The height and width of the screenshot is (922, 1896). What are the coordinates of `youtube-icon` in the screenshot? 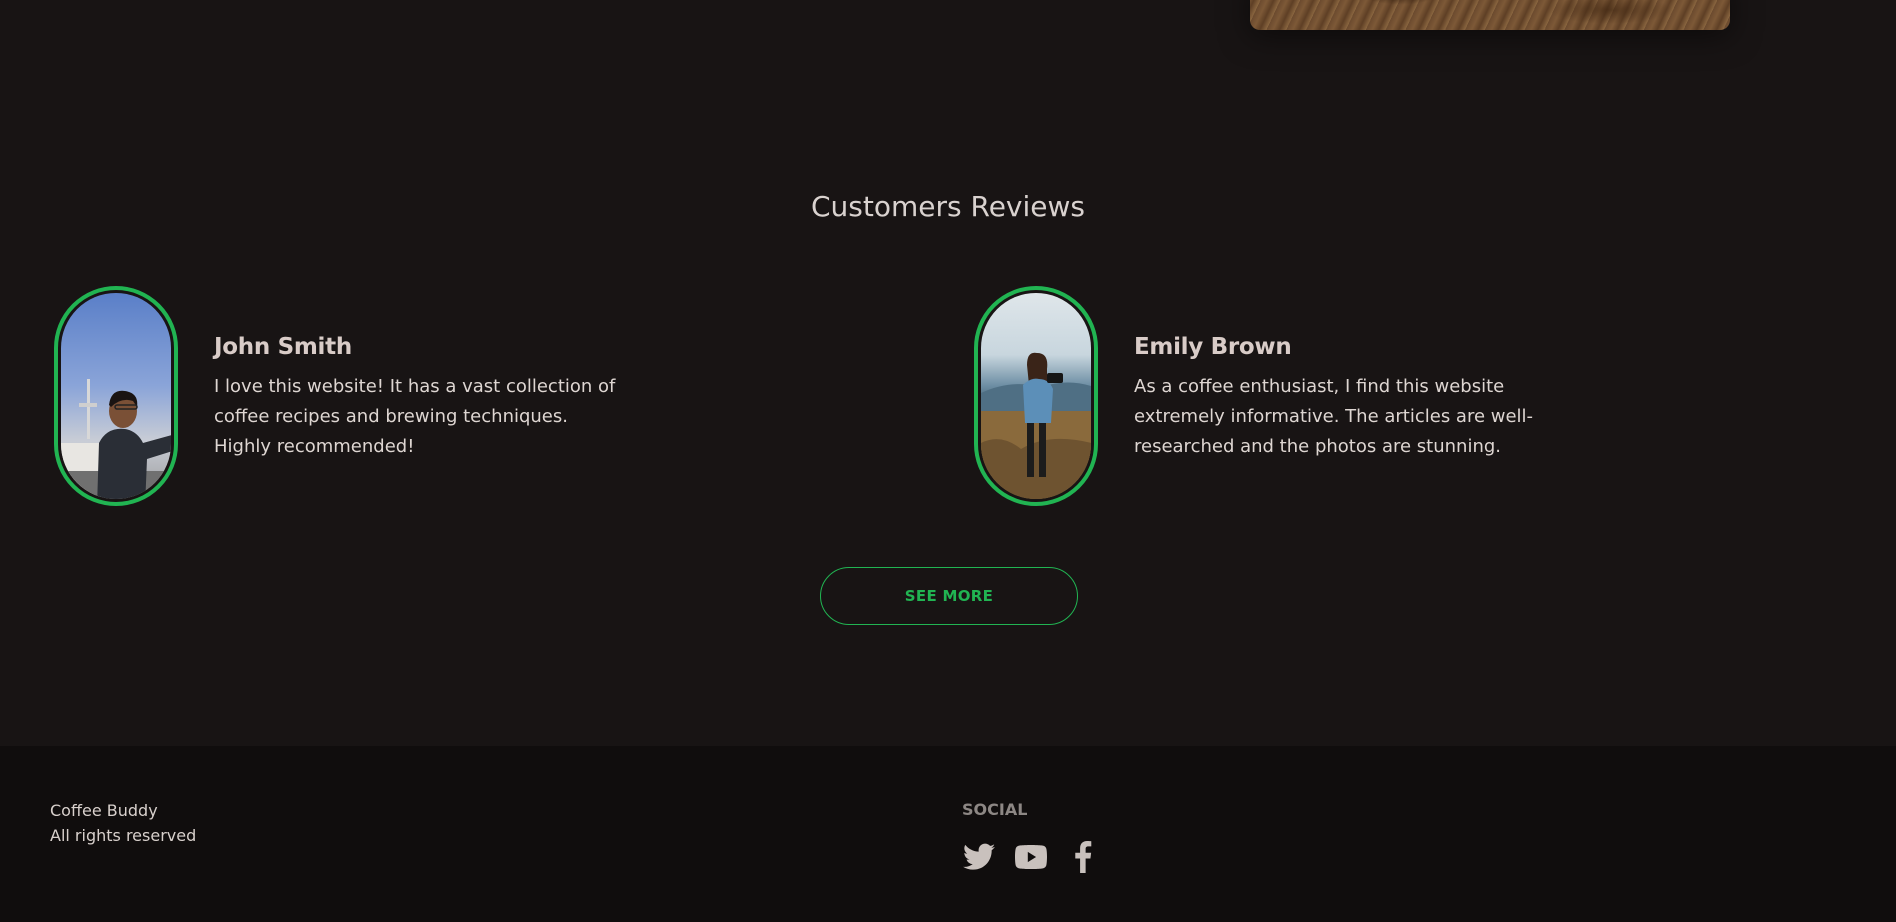 It's located at (1031, 857).